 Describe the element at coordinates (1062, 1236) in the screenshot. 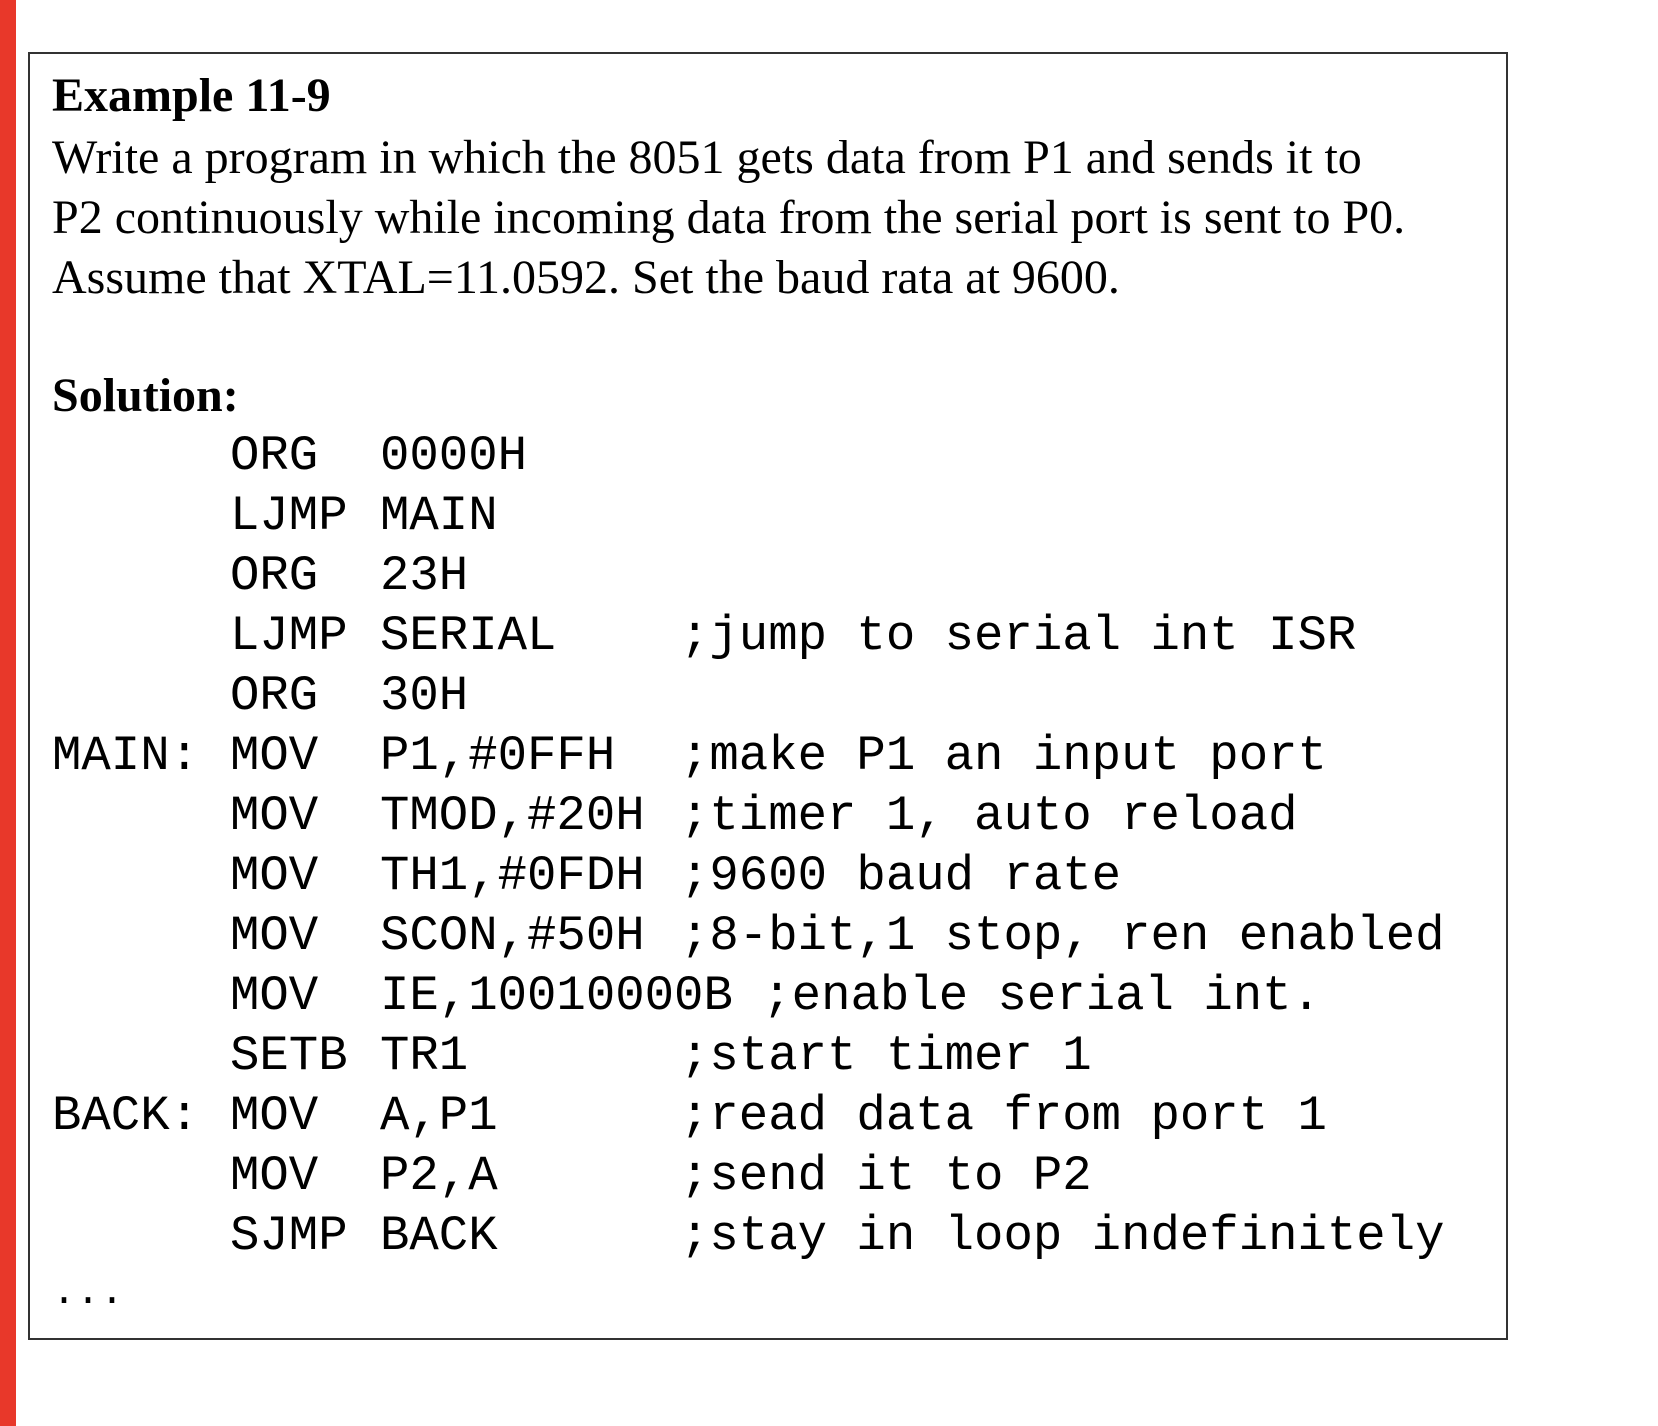

I see `code-comment: ;stay in loop indefinitely` at that location.